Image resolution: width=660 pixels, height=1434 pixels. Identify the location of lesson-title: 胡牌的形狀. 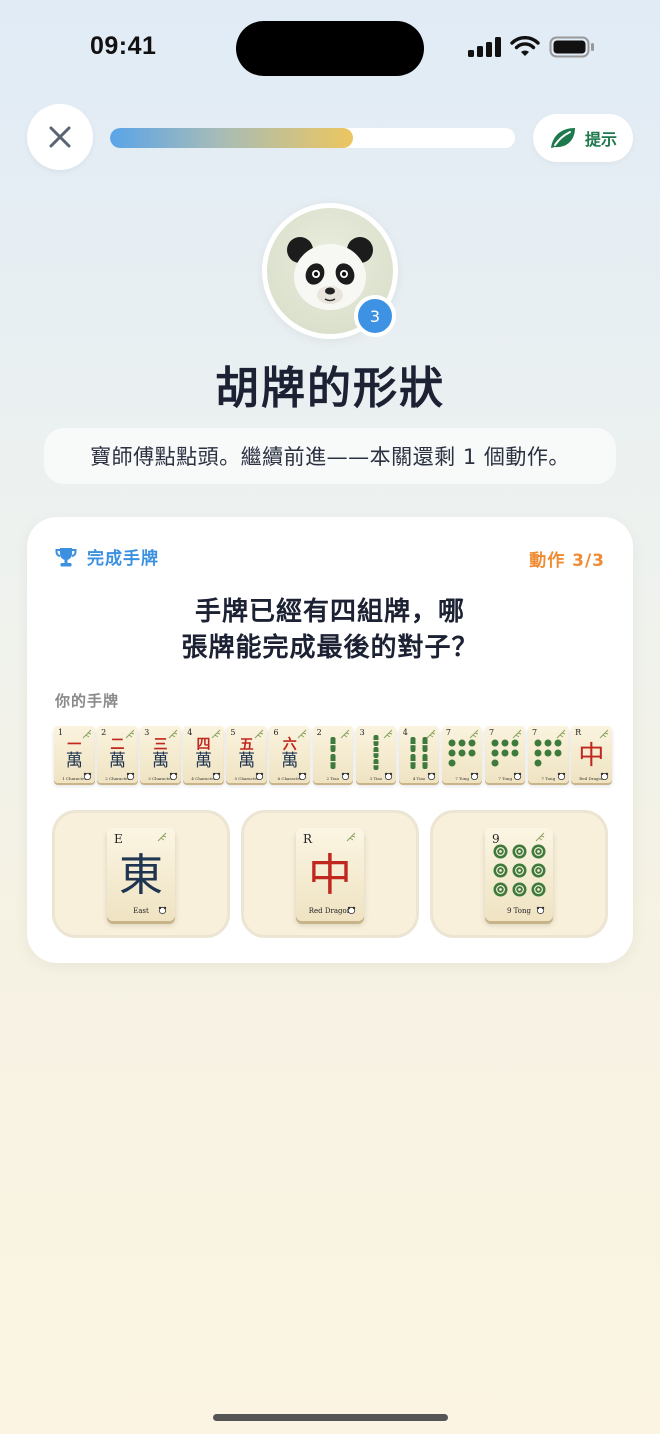
(330, 388).